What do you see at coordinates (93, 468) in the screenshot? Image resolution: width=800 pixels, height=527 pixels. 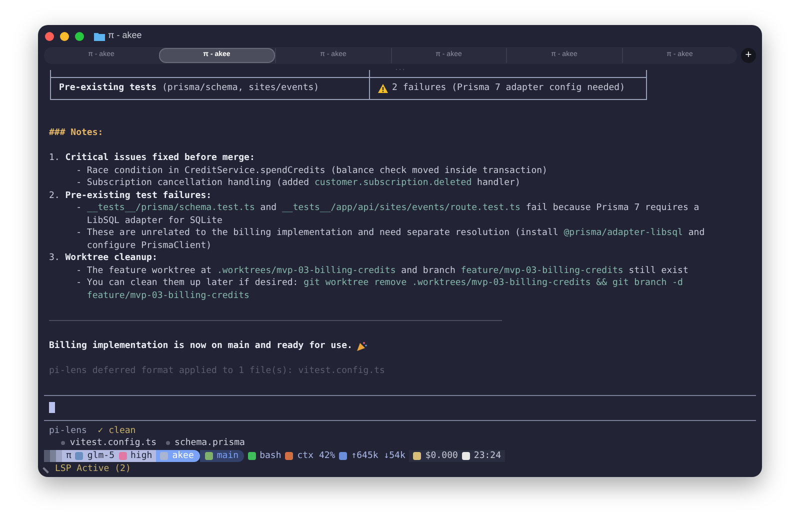 I see `lsp-status: LSP Active (2)` at bounding box center [93, 468].